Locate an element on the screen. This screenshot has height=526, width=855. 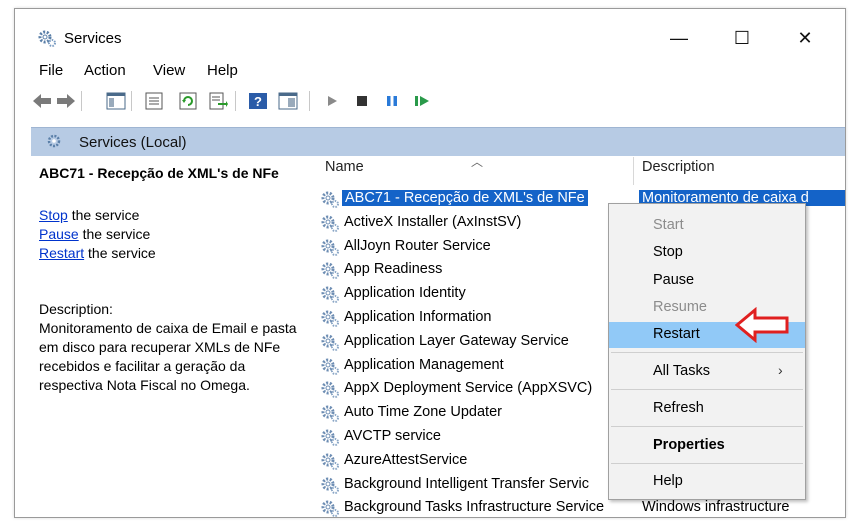
close-button: ✕ is located at coordinates (805, 38).